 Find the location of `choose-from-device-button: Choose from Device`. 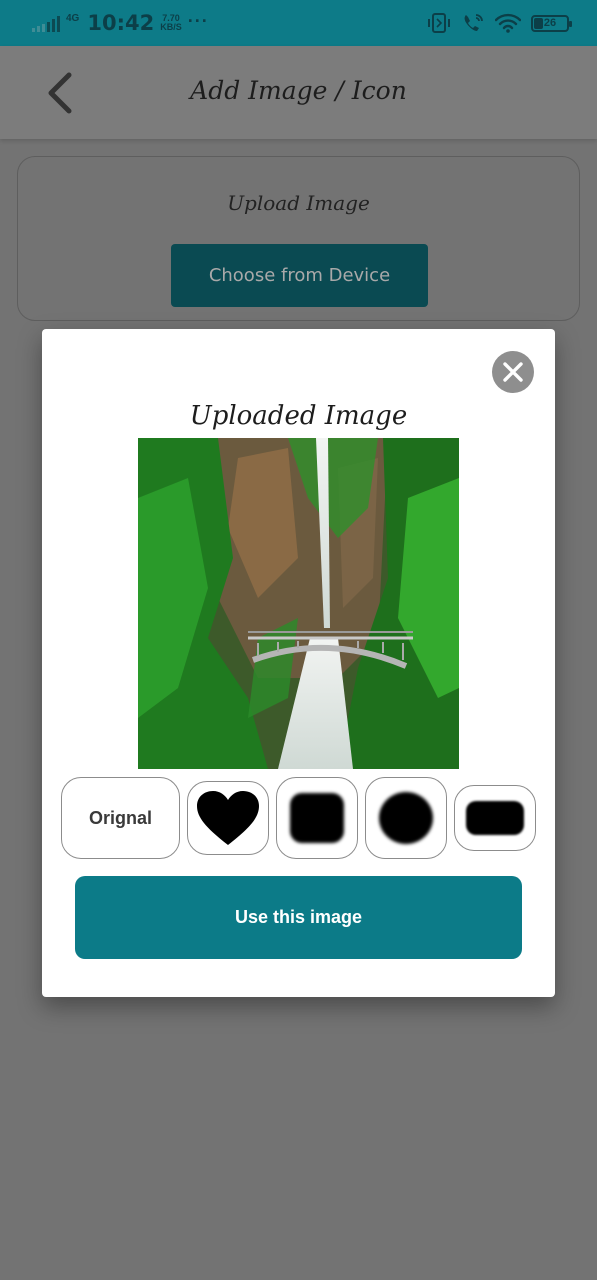

choose-from-device-button: Choose from Device is located at coordinates (299, 275).